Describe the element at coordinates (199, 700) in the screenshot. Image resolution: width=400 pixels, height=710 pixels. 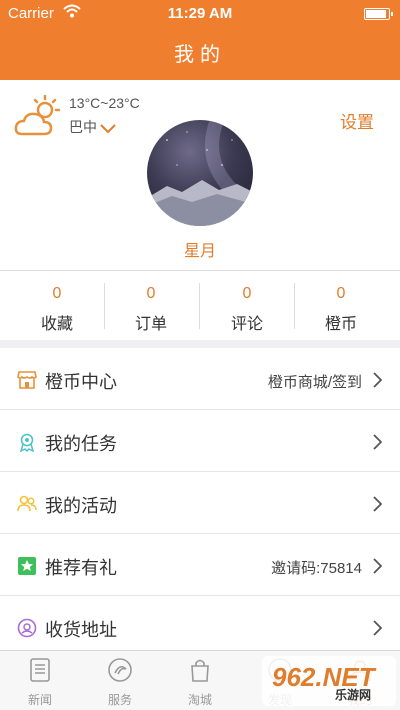
I see `tab-label: 淘城` at that location.